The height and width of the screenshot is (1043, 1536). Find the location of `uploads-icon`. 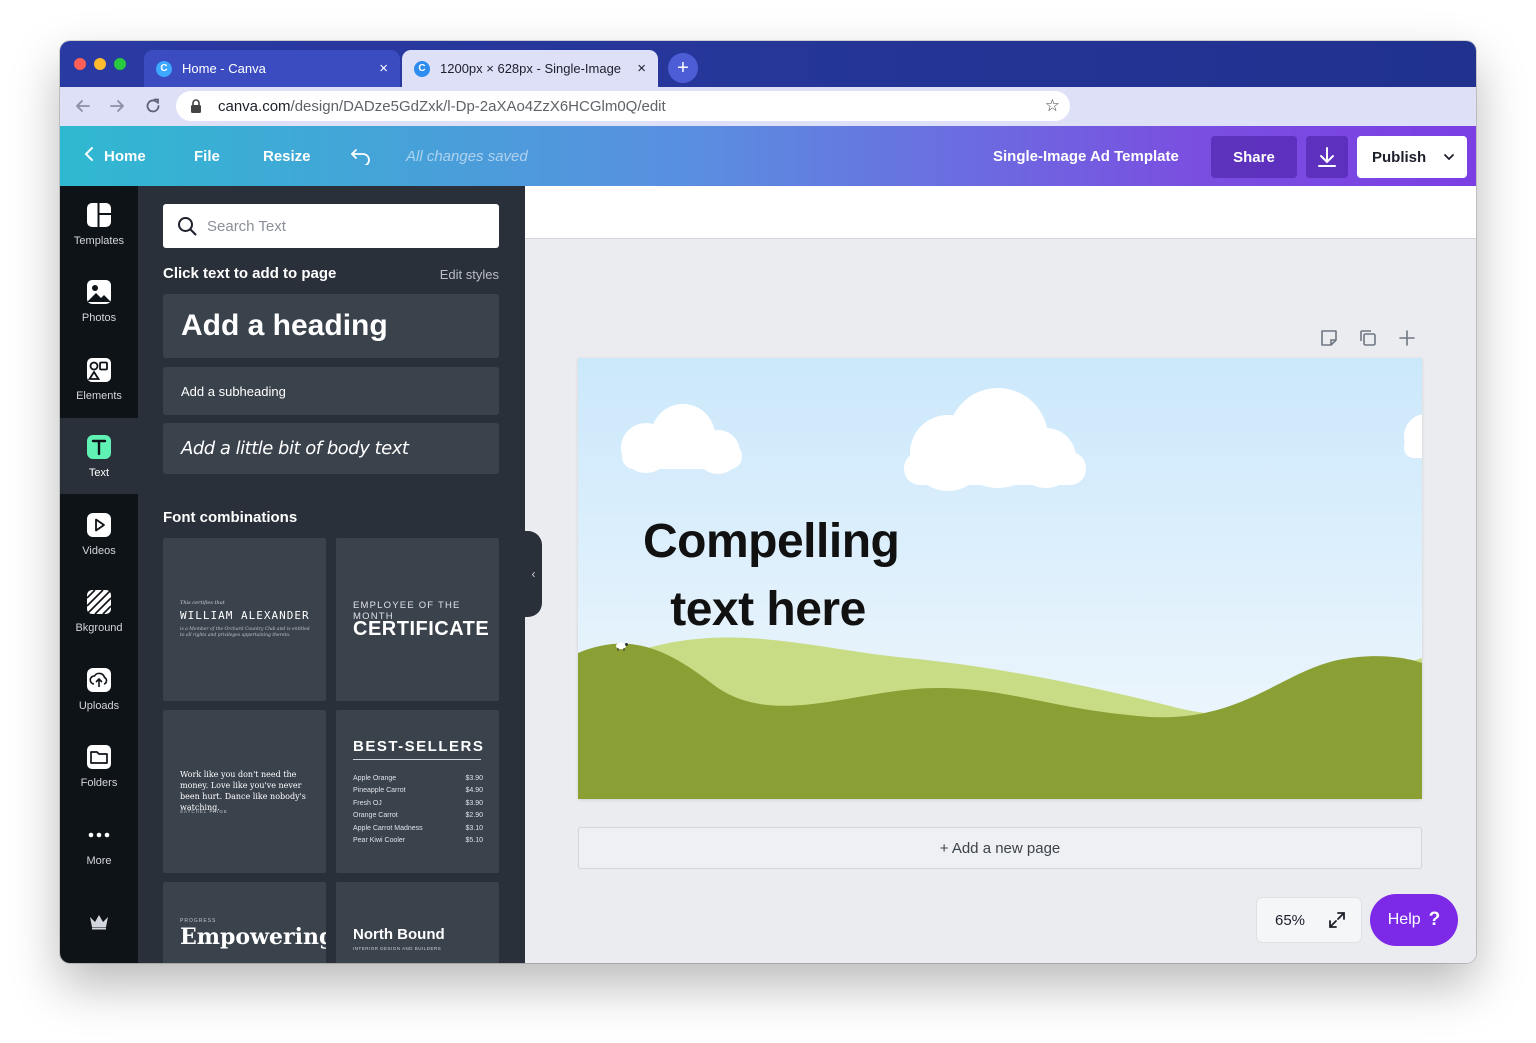

uploads-icon is located at coordinates (99, 680).